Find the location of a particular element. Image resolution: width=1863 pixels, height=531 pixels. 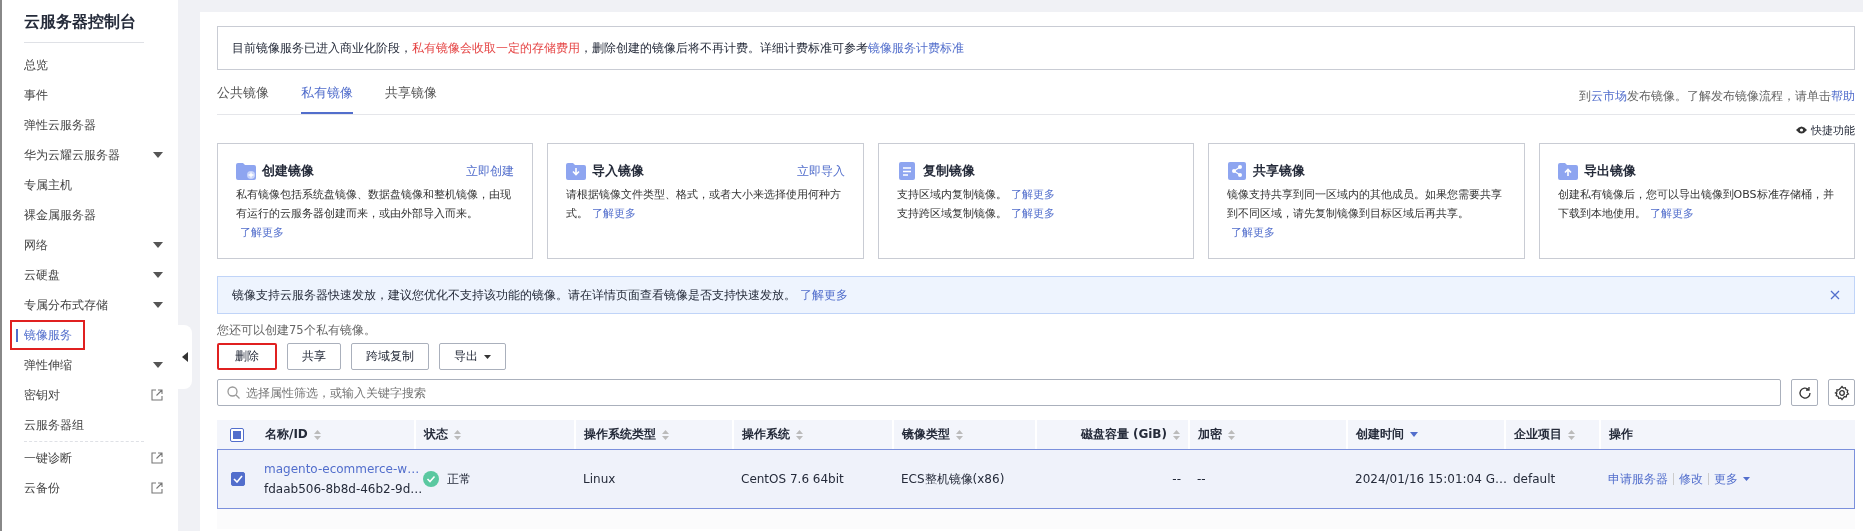

card-title: 导出镜像 is located at coordinates (1609, 171).